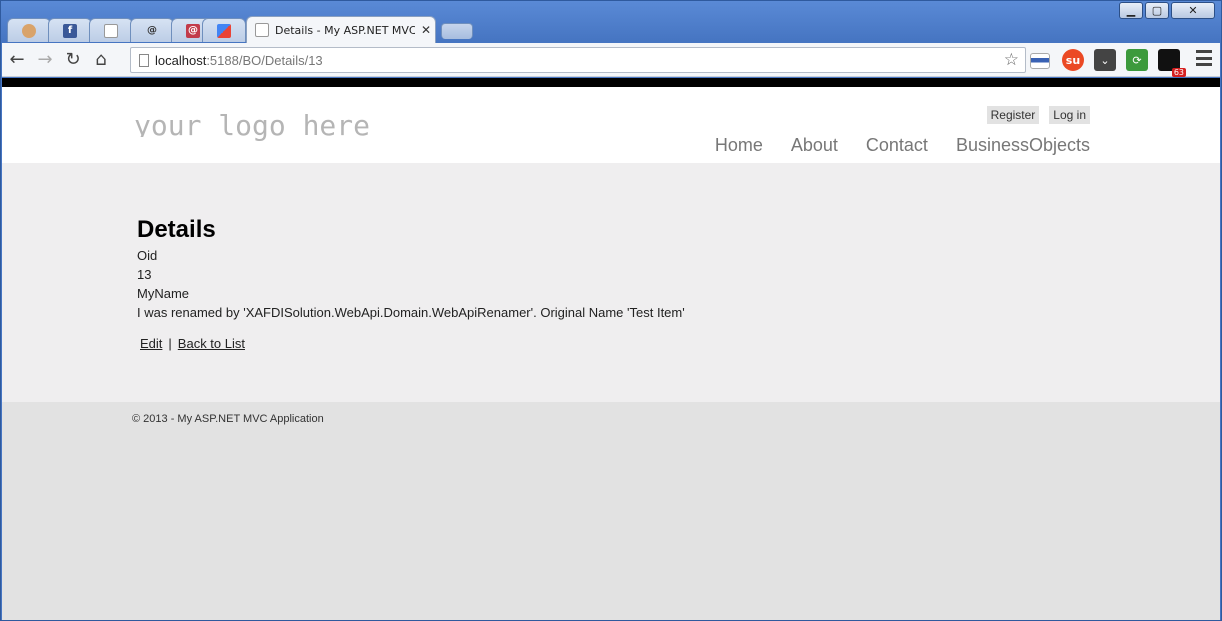 The image size is (1222, 621). Describe the element at coordinates (345, 30) in the screenshot. I see `tab-title: Details - My ASP.NET MVC Ap` at that location.